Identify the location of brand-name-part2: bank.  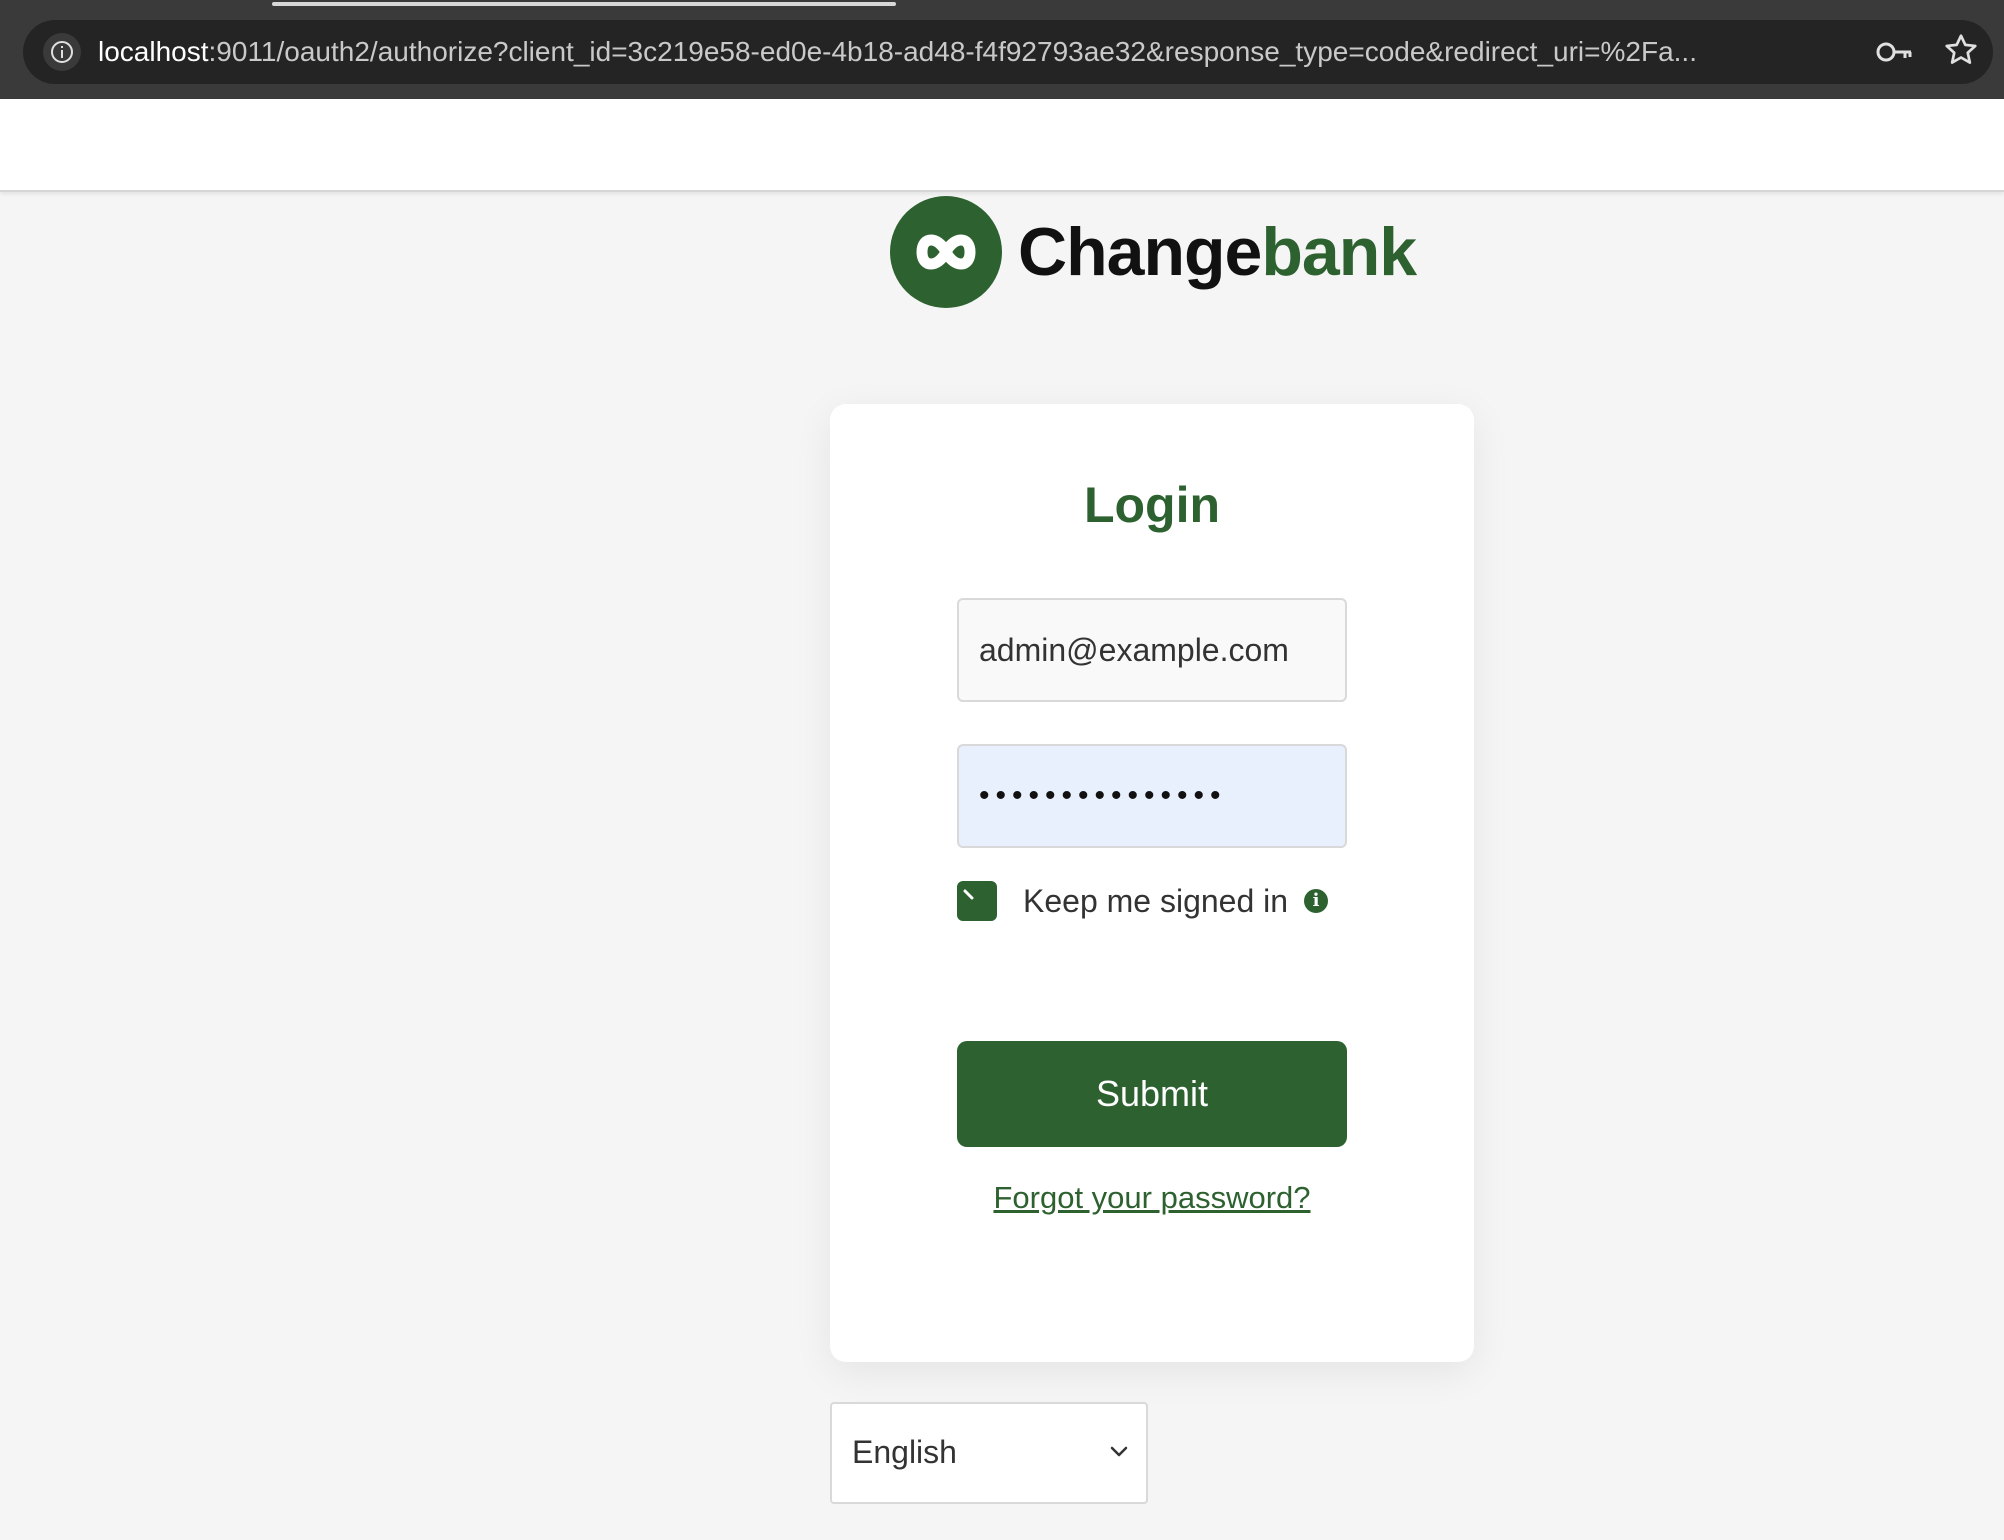
(1339, 252).